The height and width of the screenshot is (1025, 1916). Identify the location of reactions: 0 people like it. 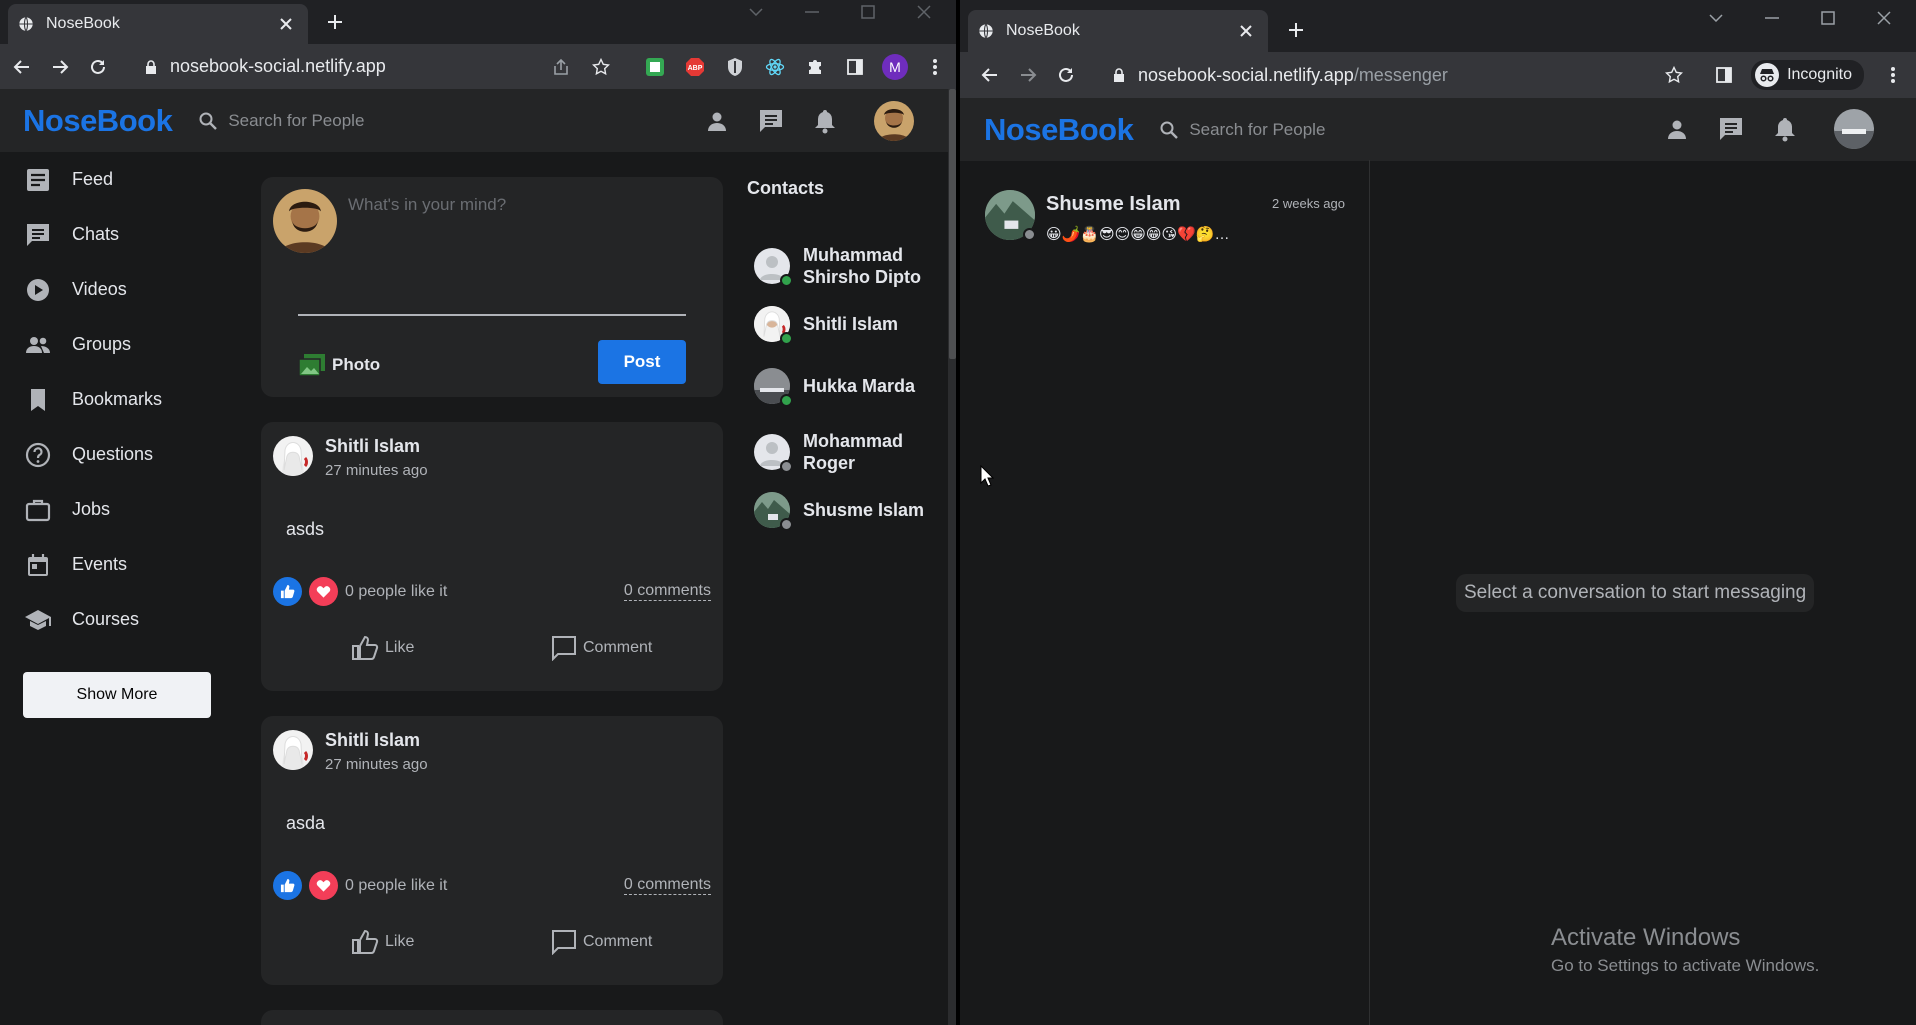
(360, 885).